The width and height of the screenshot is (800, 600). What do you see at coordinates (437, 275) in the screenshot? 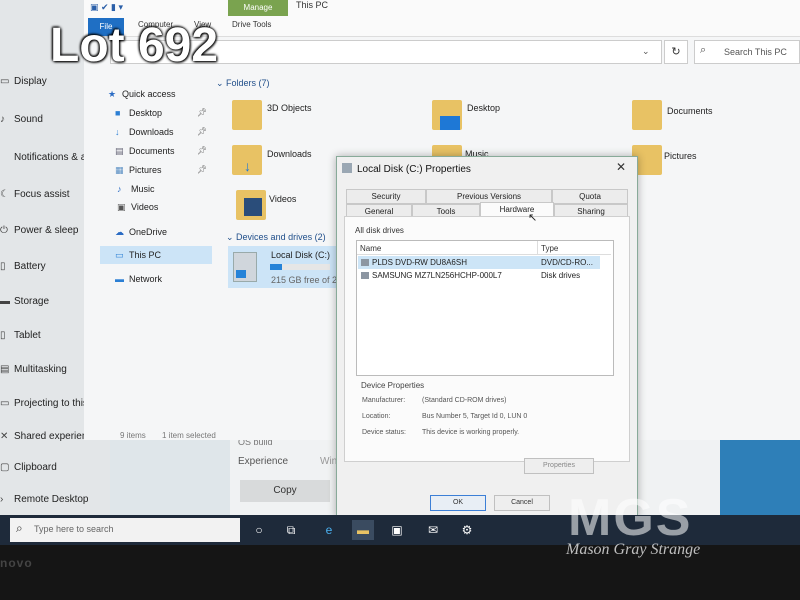
I see `table-row: SAMSUNG MZ7LN256HCHP-000L7` at bounding box center [437, 275].